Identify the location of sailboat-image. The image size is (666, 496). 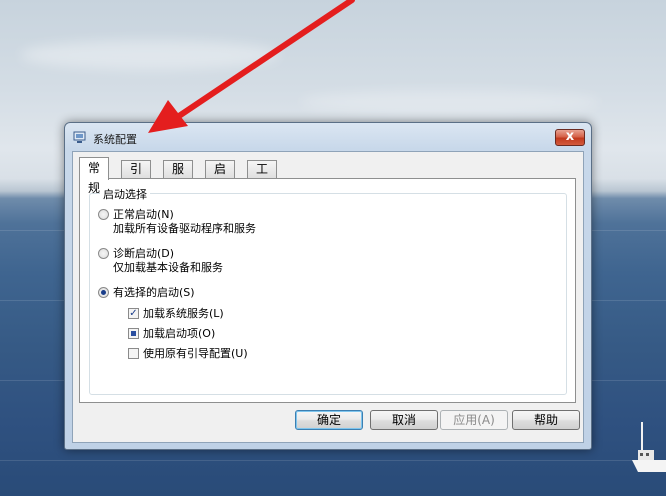
(649, 447).